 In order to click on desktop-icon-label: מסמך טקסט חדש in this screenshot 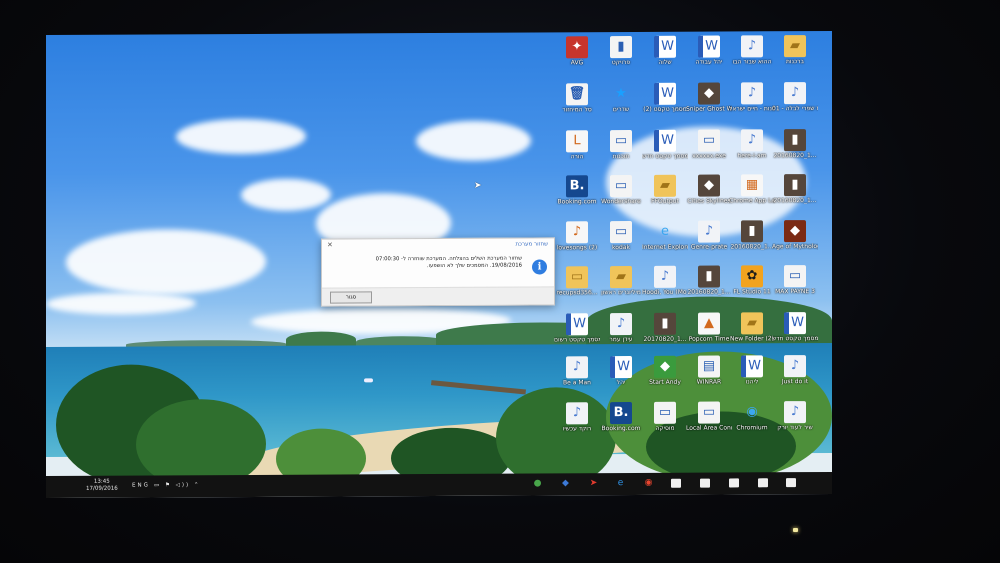, I will do `click(665, 156)`.